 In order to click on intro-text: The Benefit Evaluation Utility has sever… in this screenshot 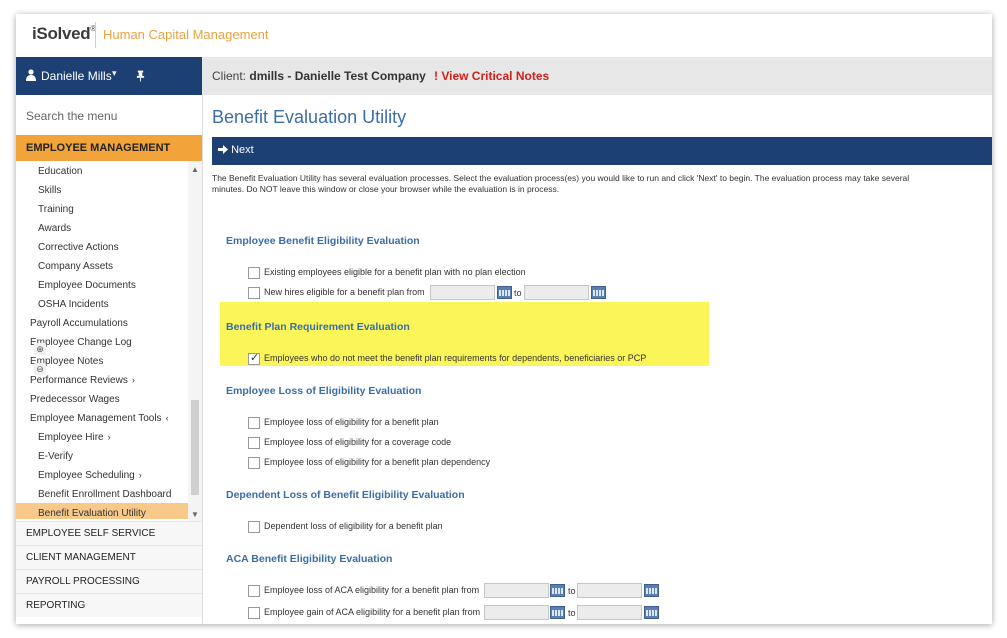, I will do `click(561, 183)`.